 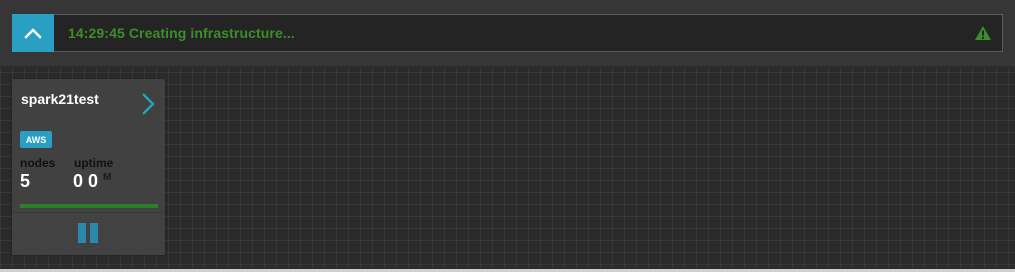 I want to click on cluster-card: spark21test AWS nodes 5 uptime M 0 0, so click(x=88, y=167).